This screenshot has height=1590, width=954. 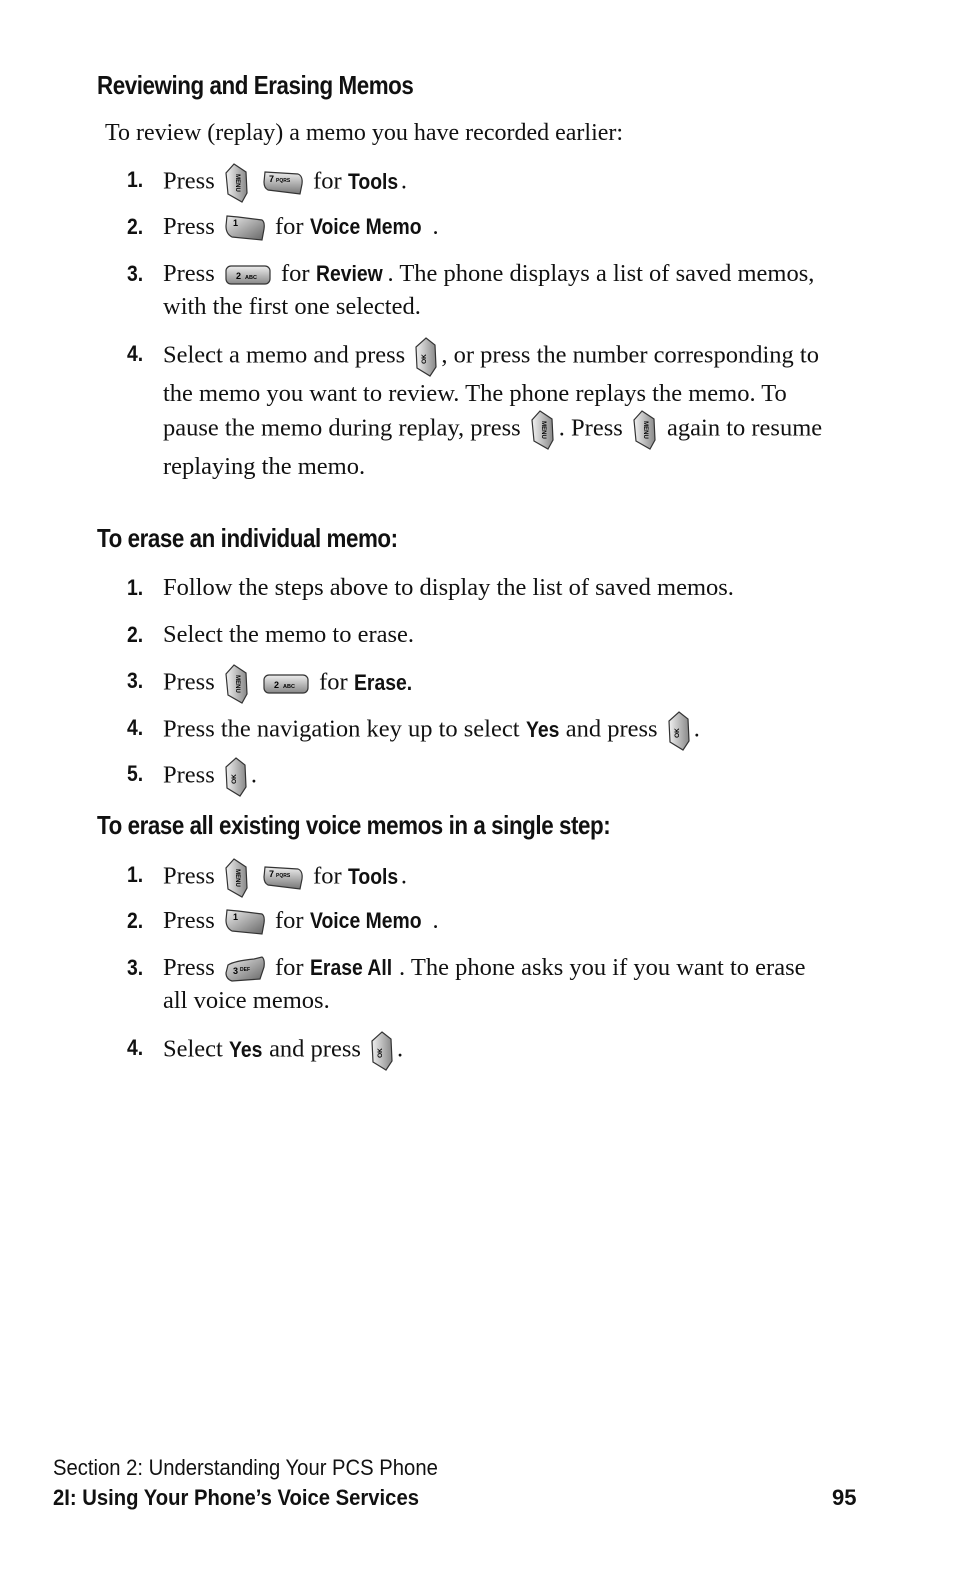 I want to click on list-item: 2. Select the memo to erase., so click(x=477, y=634).